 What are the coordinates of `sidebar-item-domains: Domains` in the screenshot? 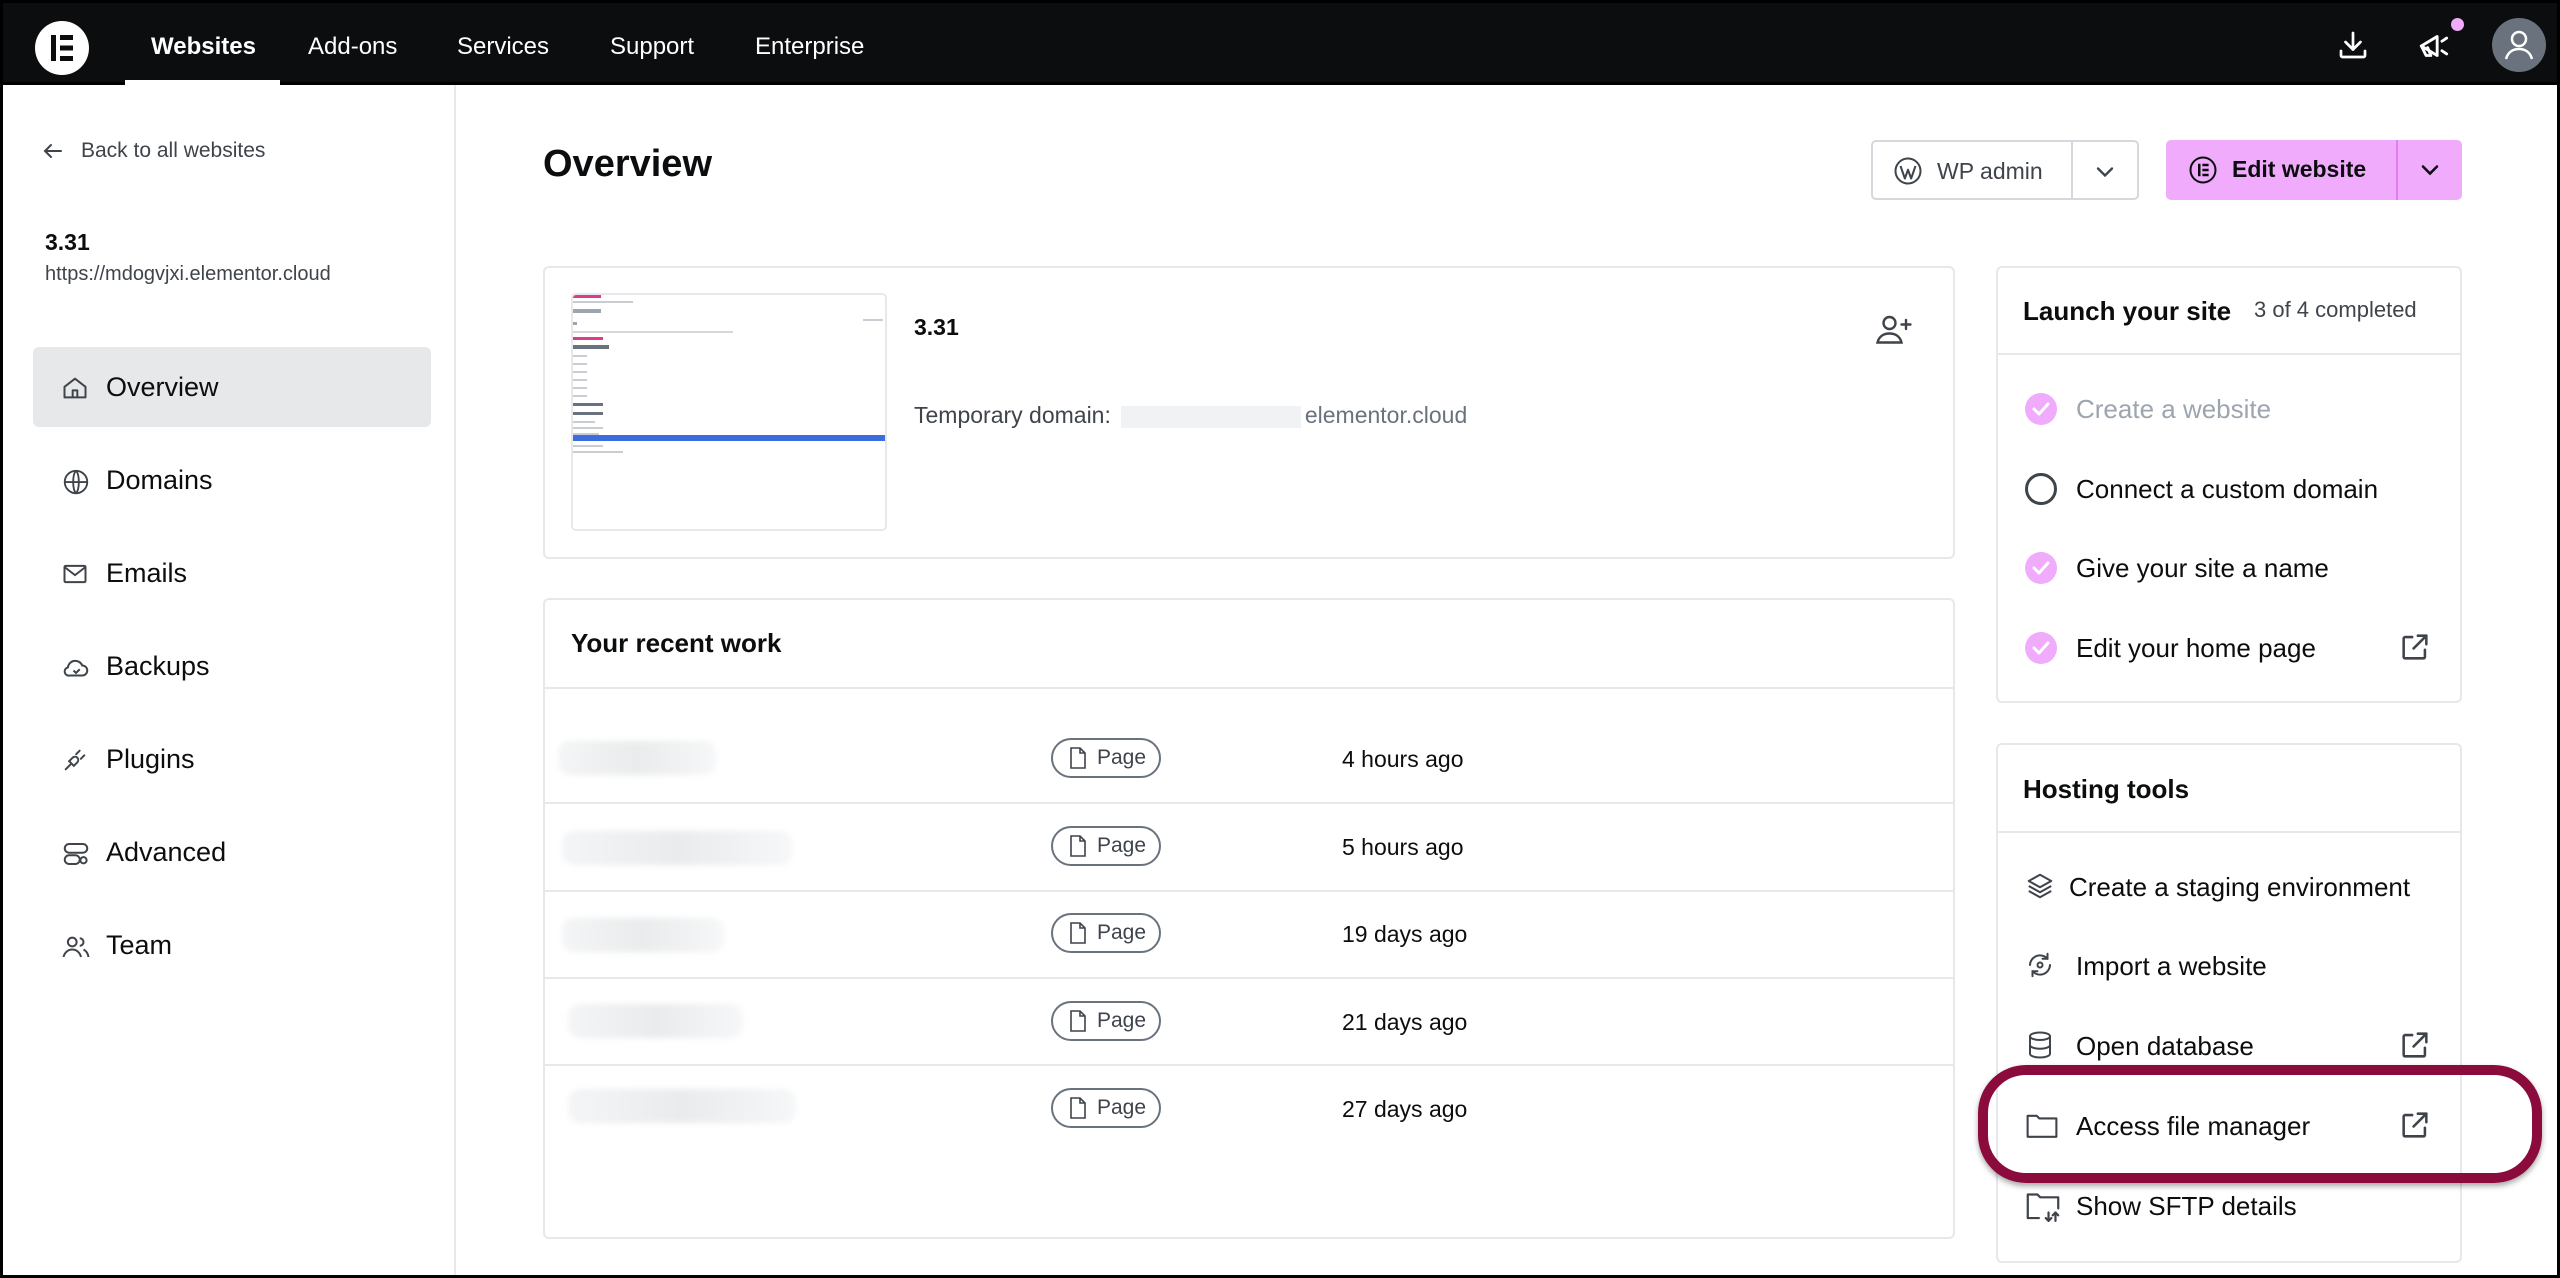 It's located at (232, 480).